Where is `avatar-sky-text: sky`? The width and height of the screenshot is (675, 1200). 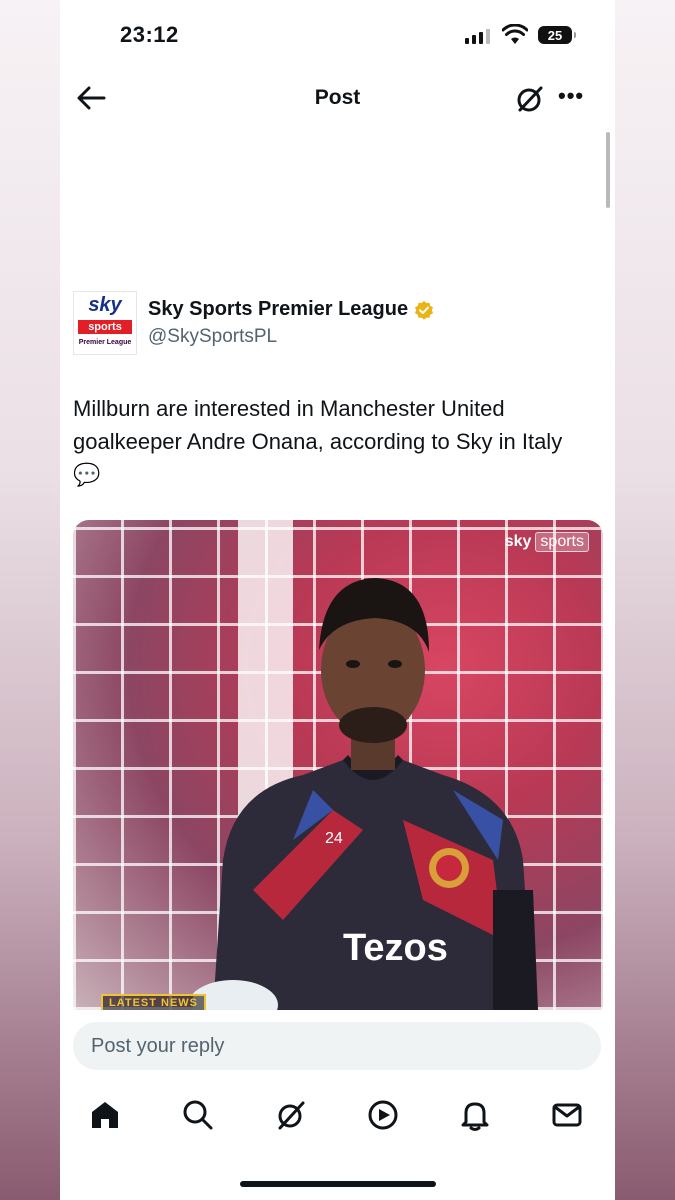
avatar-sky-text: sky is located at coordinates (105, 305).